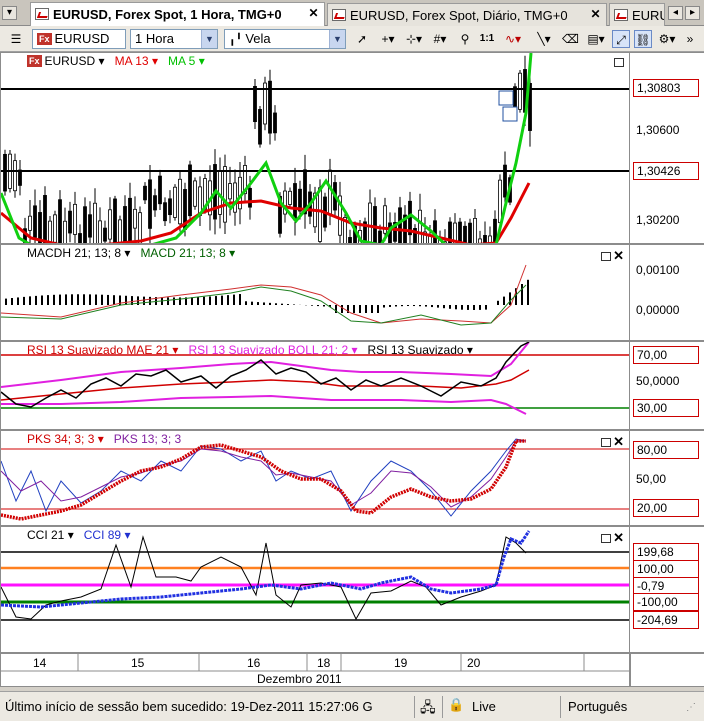  Describe the element at coordinates (60, 439) in the screenshot. I see `legend-pks34: PKS 34; 3; 3` at that location.